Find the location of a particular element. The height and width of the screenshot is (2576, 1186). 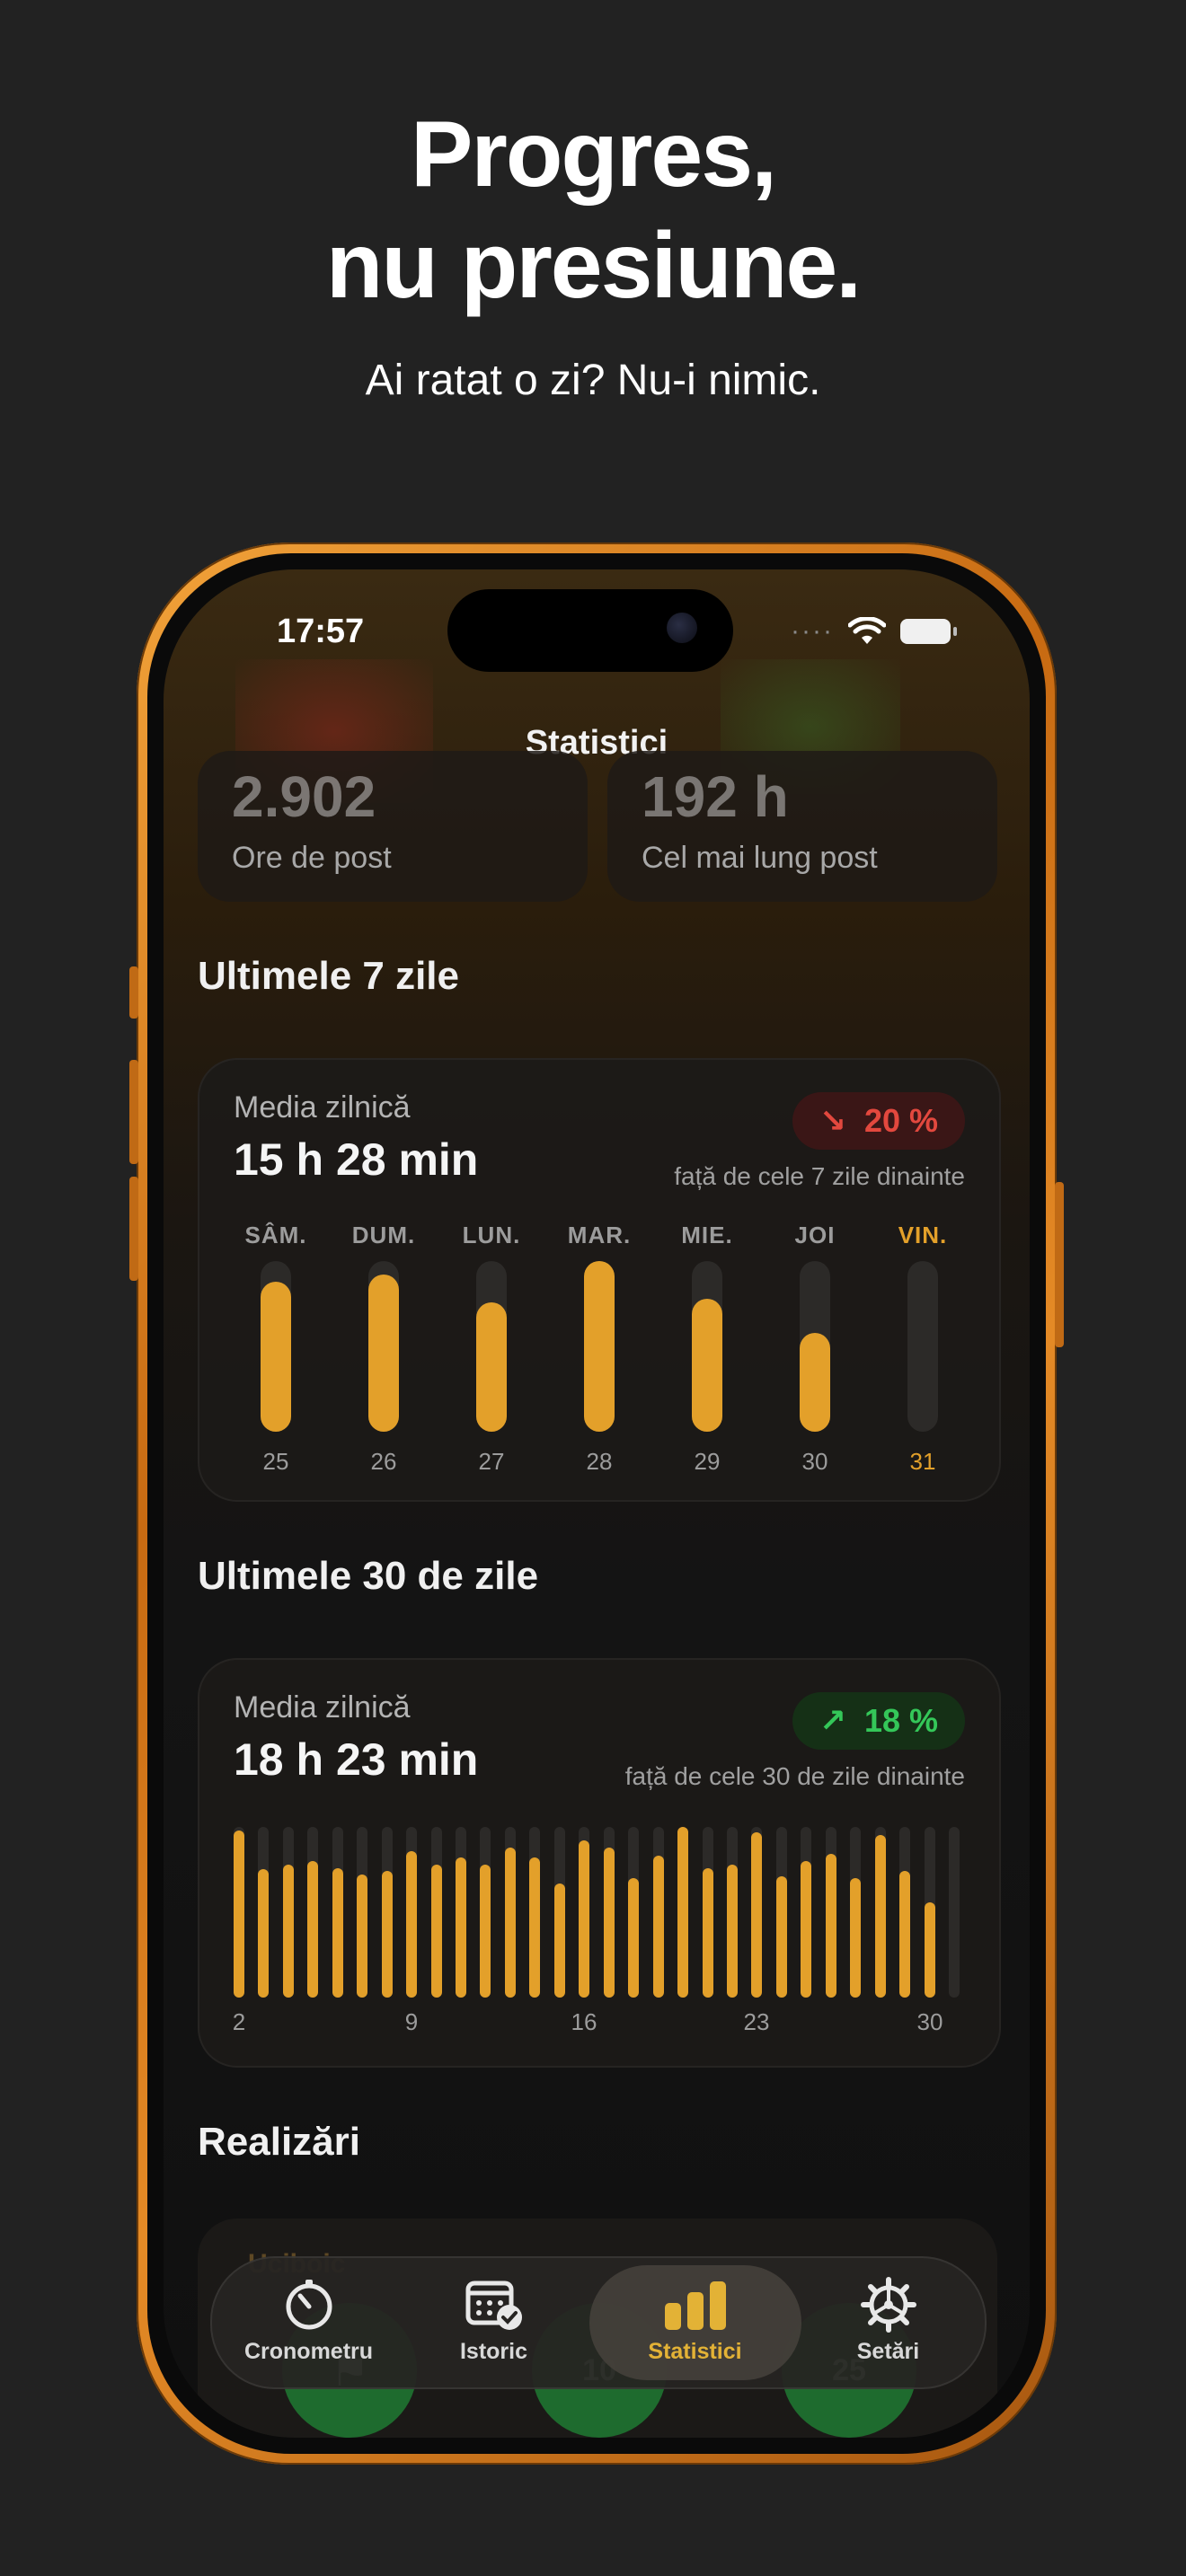

wifi-icon is located at coordinates (867, 630).